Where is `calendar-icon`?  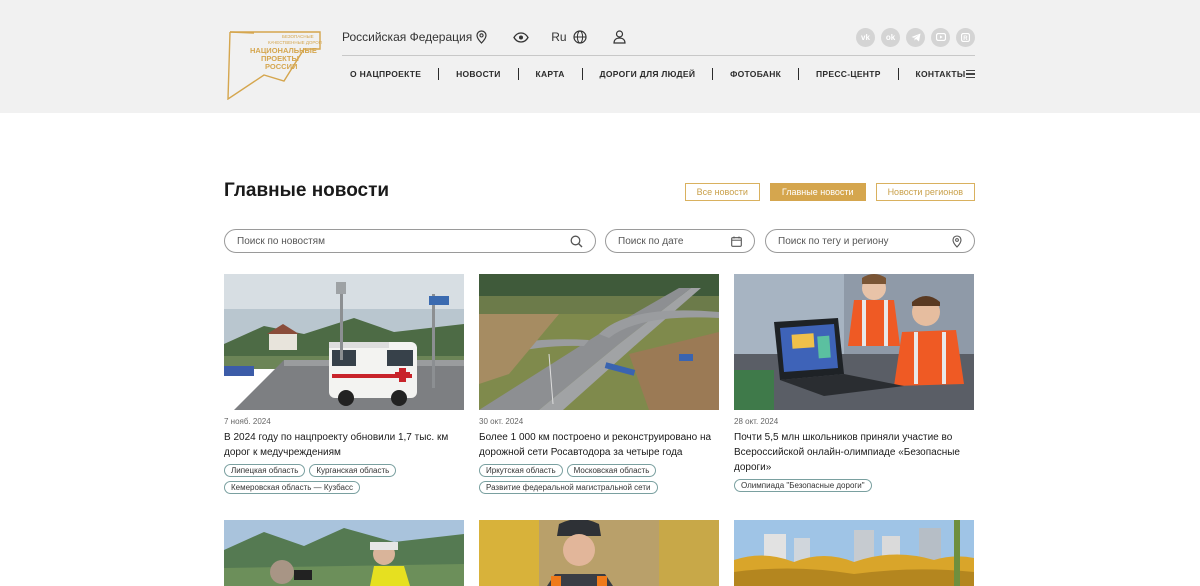
calendar-icon is located at coordinates (736, 241).